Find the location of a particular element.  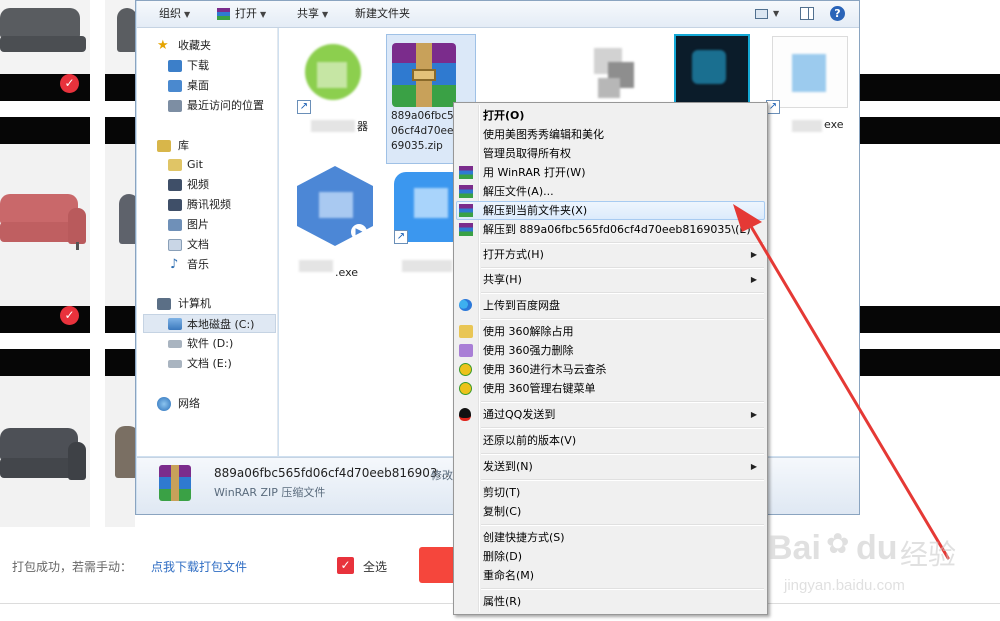

watermark-suffix: du is located at coordinates (877, 548).